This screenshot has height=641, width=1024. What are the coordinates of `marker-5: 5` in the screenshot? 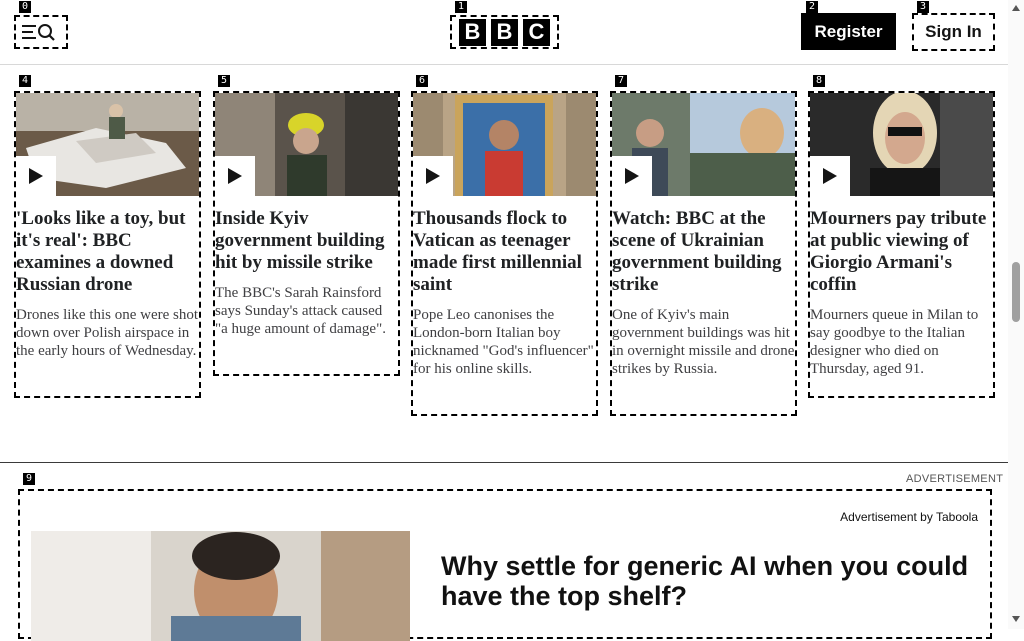 It's located at (224, 81).